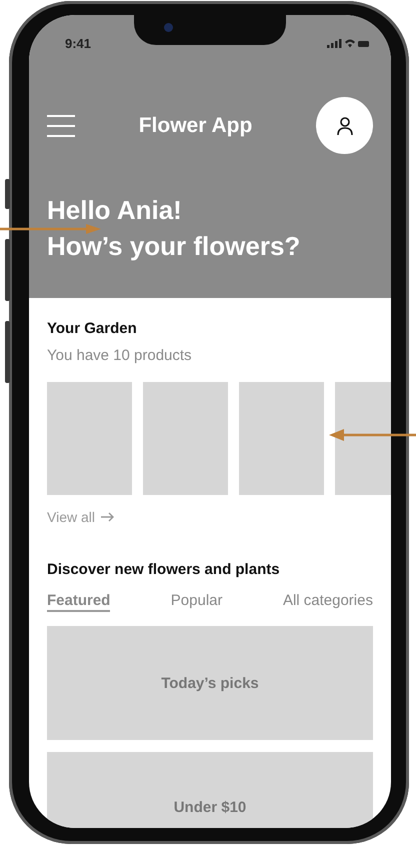 The image size is (416, 847). What do you see at coordinates (164, 569) in the screenshot?
I see `section-title: Discover new flowers and plants` at bounding box center [164, 569].